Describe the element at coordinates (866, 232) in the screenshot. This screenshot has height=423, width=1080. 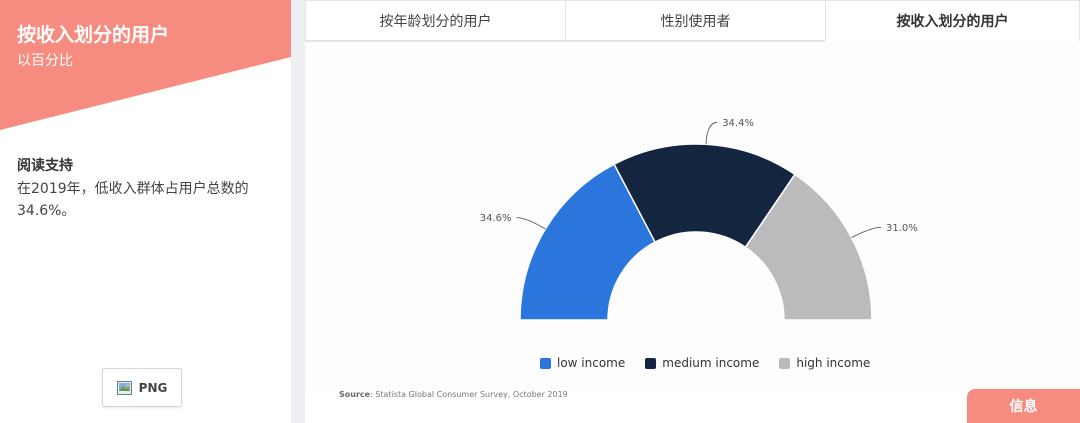
I see `connector-high-income` at that location.